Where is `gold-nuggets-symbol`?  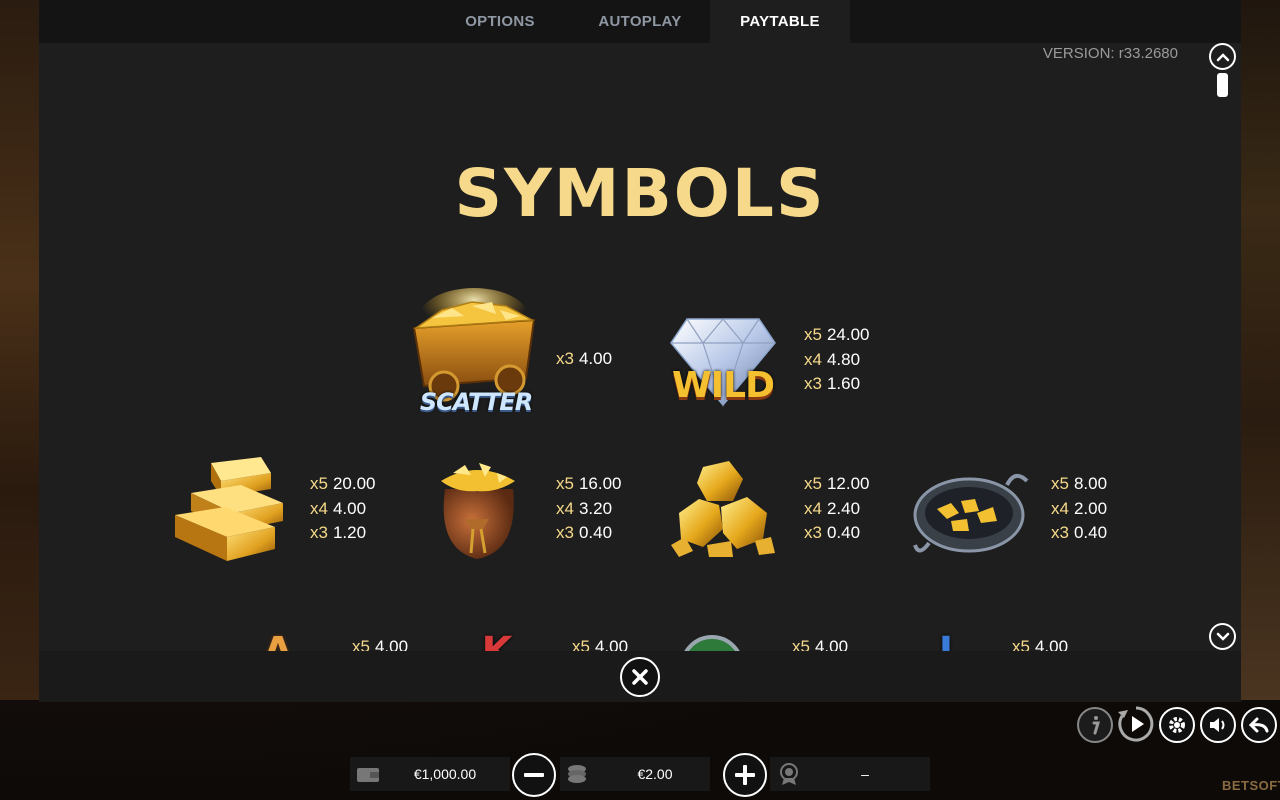
gold-nuggets-symbol is located at coordinates (723, 508).